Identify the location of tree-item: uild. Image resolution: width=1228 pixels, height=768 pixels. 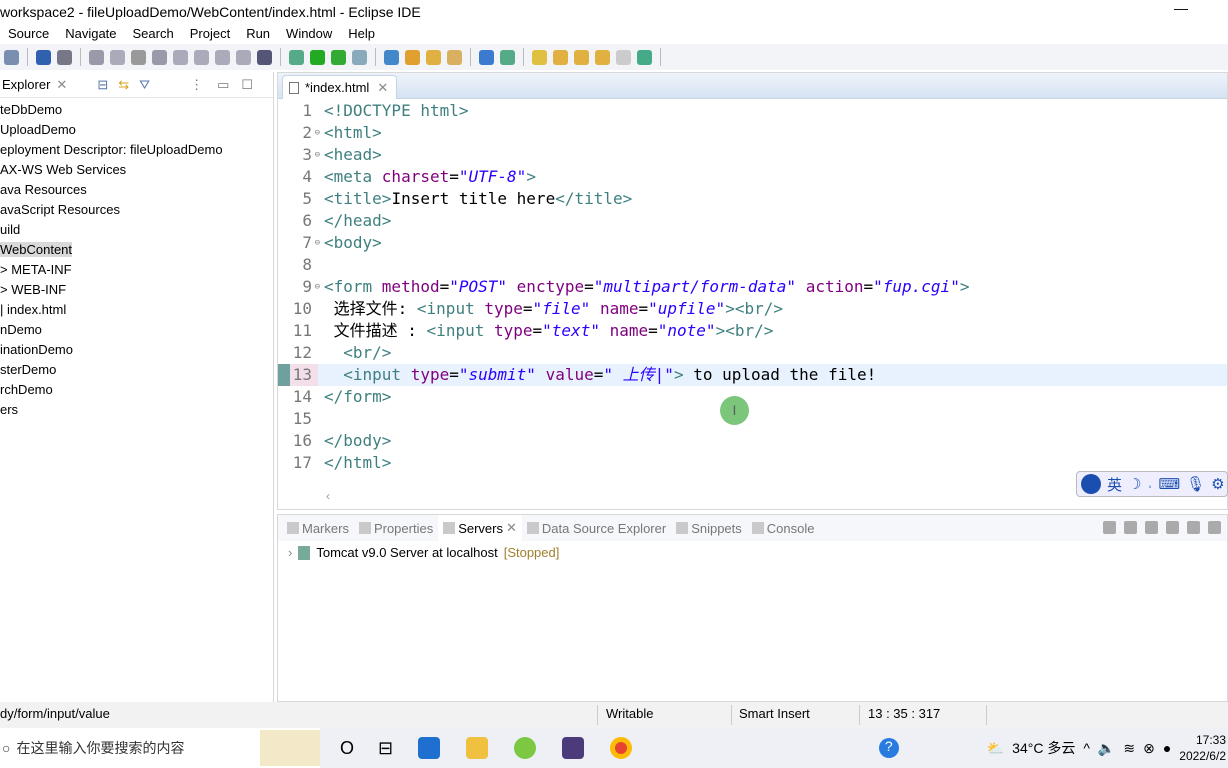
(136, 230).